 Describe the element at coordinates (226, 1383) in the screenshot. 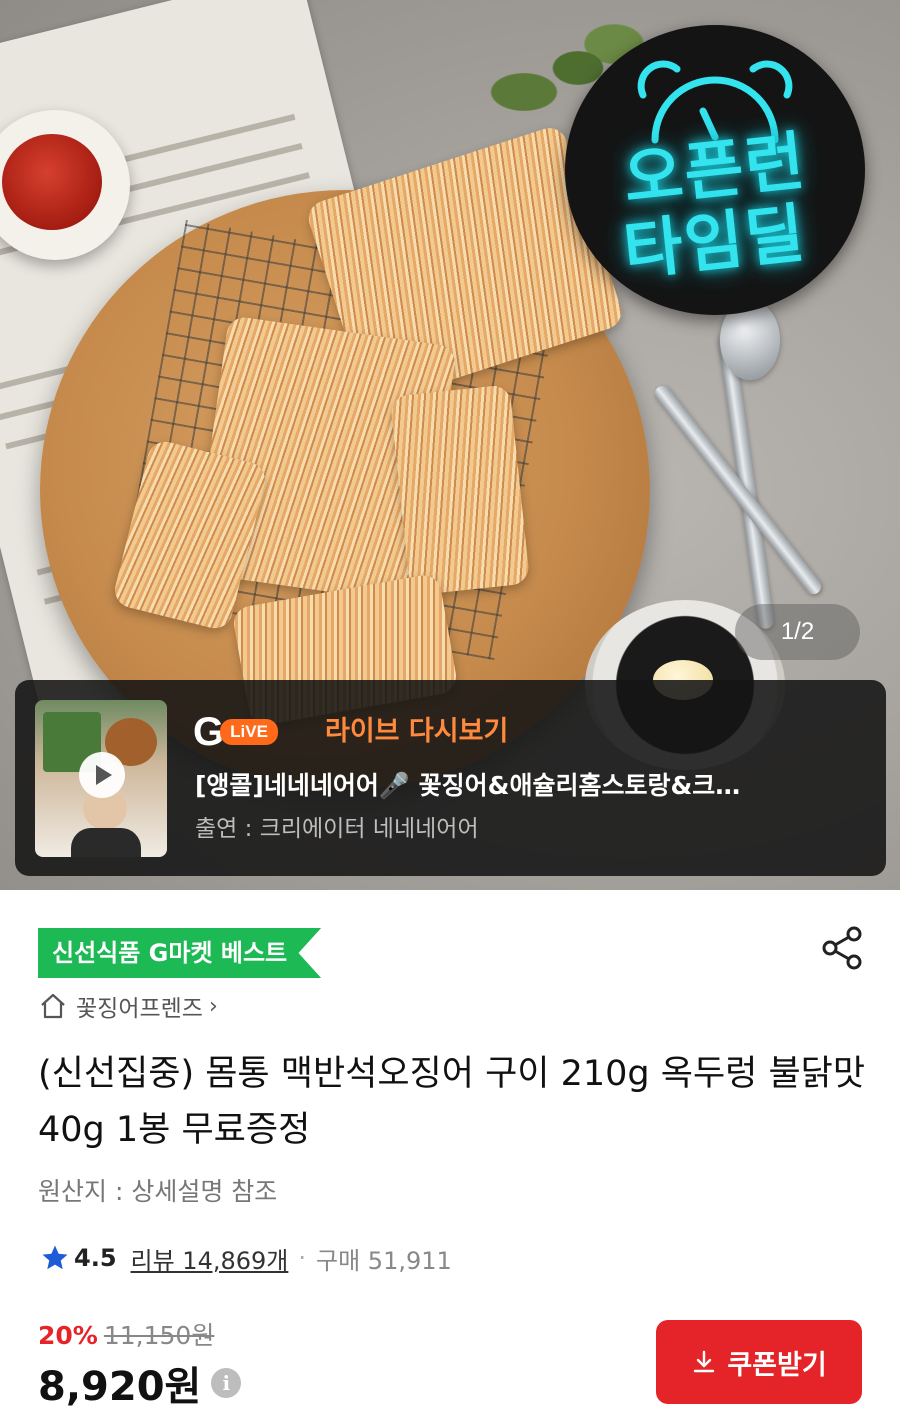

I see `info-icon: i` at that location.